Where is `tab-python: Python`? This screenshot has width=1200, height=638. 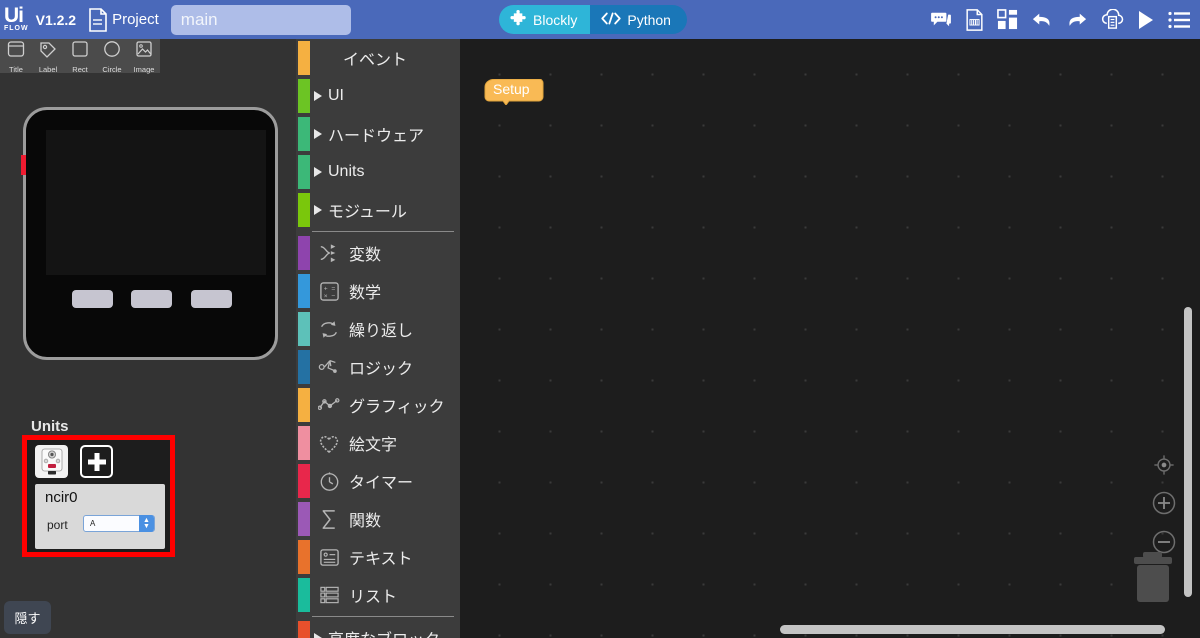 tab-python: Python is located at coordinates (638, 19).